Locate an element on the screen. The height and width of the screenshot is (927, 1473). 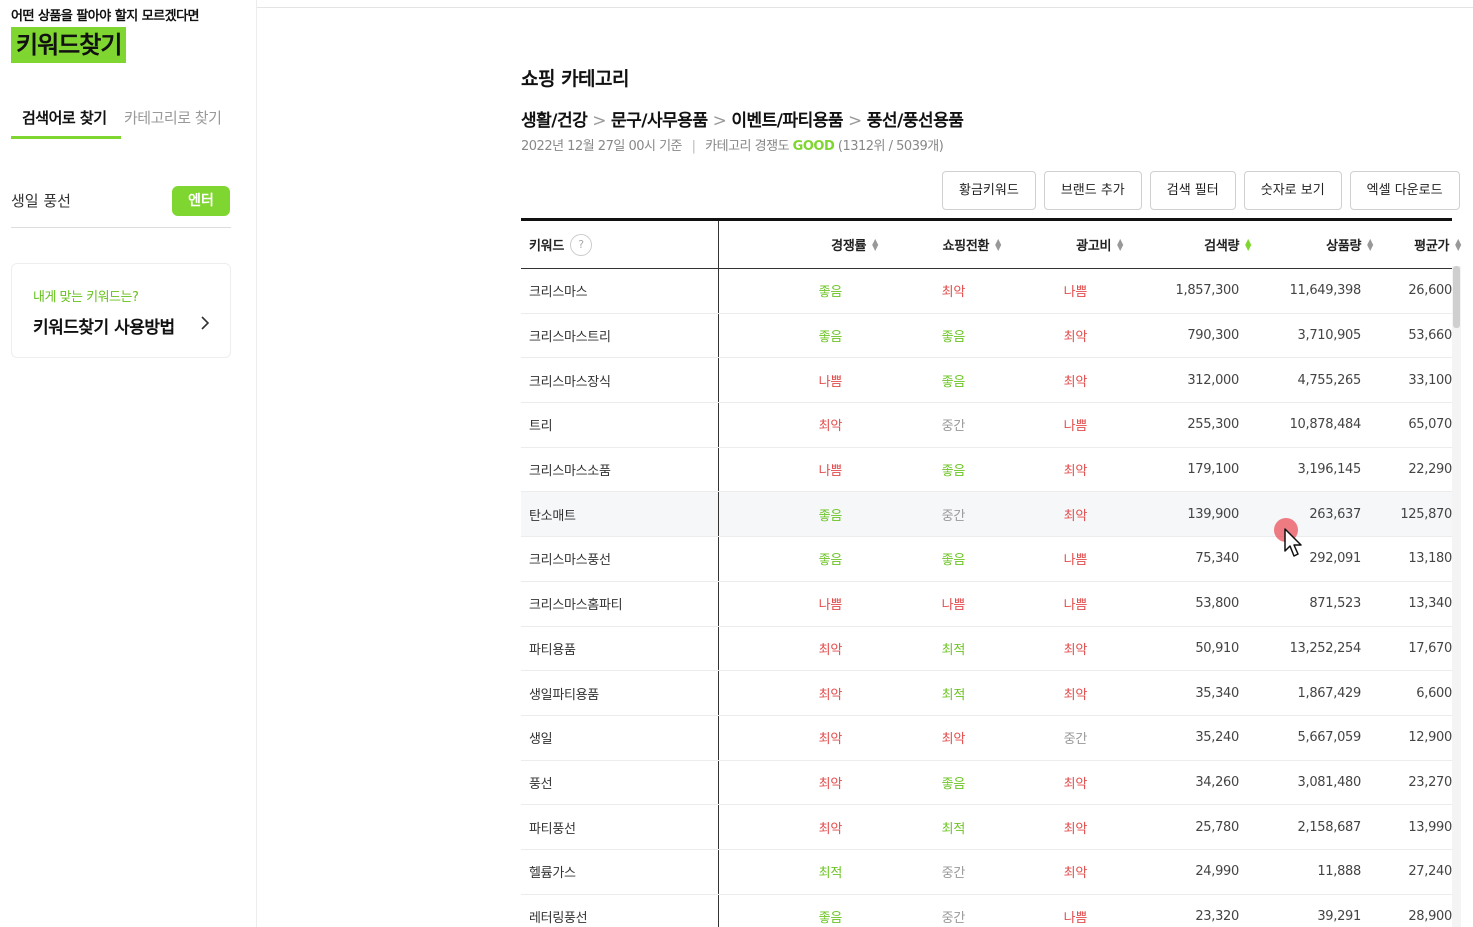
keyword-cell: 파티풍선 is located at coordinates (624, 827).